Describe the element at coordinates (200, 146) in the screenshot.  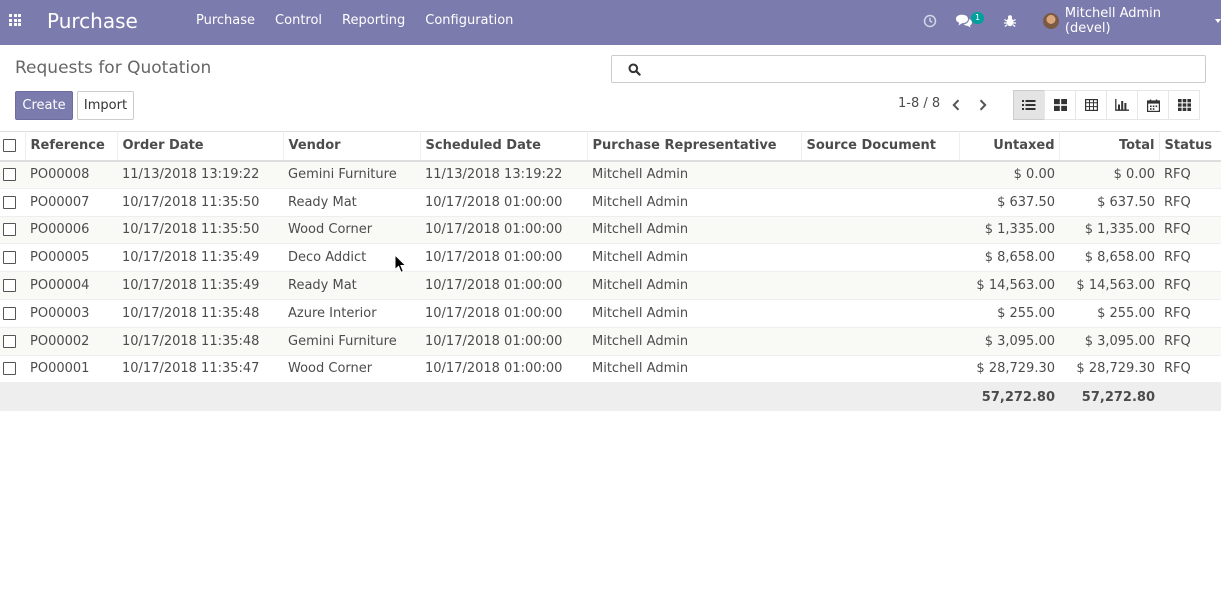
I see `column-header-order-date: Order Date` at that location.